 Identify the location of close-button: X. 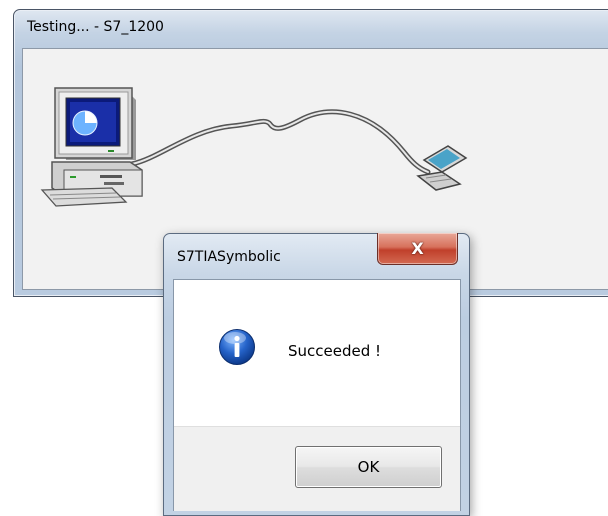
(417, 249).